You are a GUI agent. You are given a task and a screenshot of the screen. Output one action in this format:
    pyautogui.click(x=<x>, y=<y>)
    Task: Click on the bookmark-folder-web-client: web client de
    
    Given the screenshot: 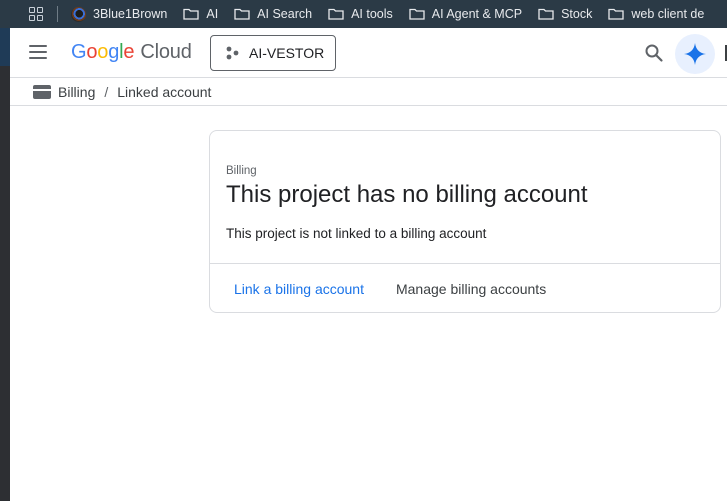 What is the action you would take?
    pyautogui.click(x=656, y=14)
    